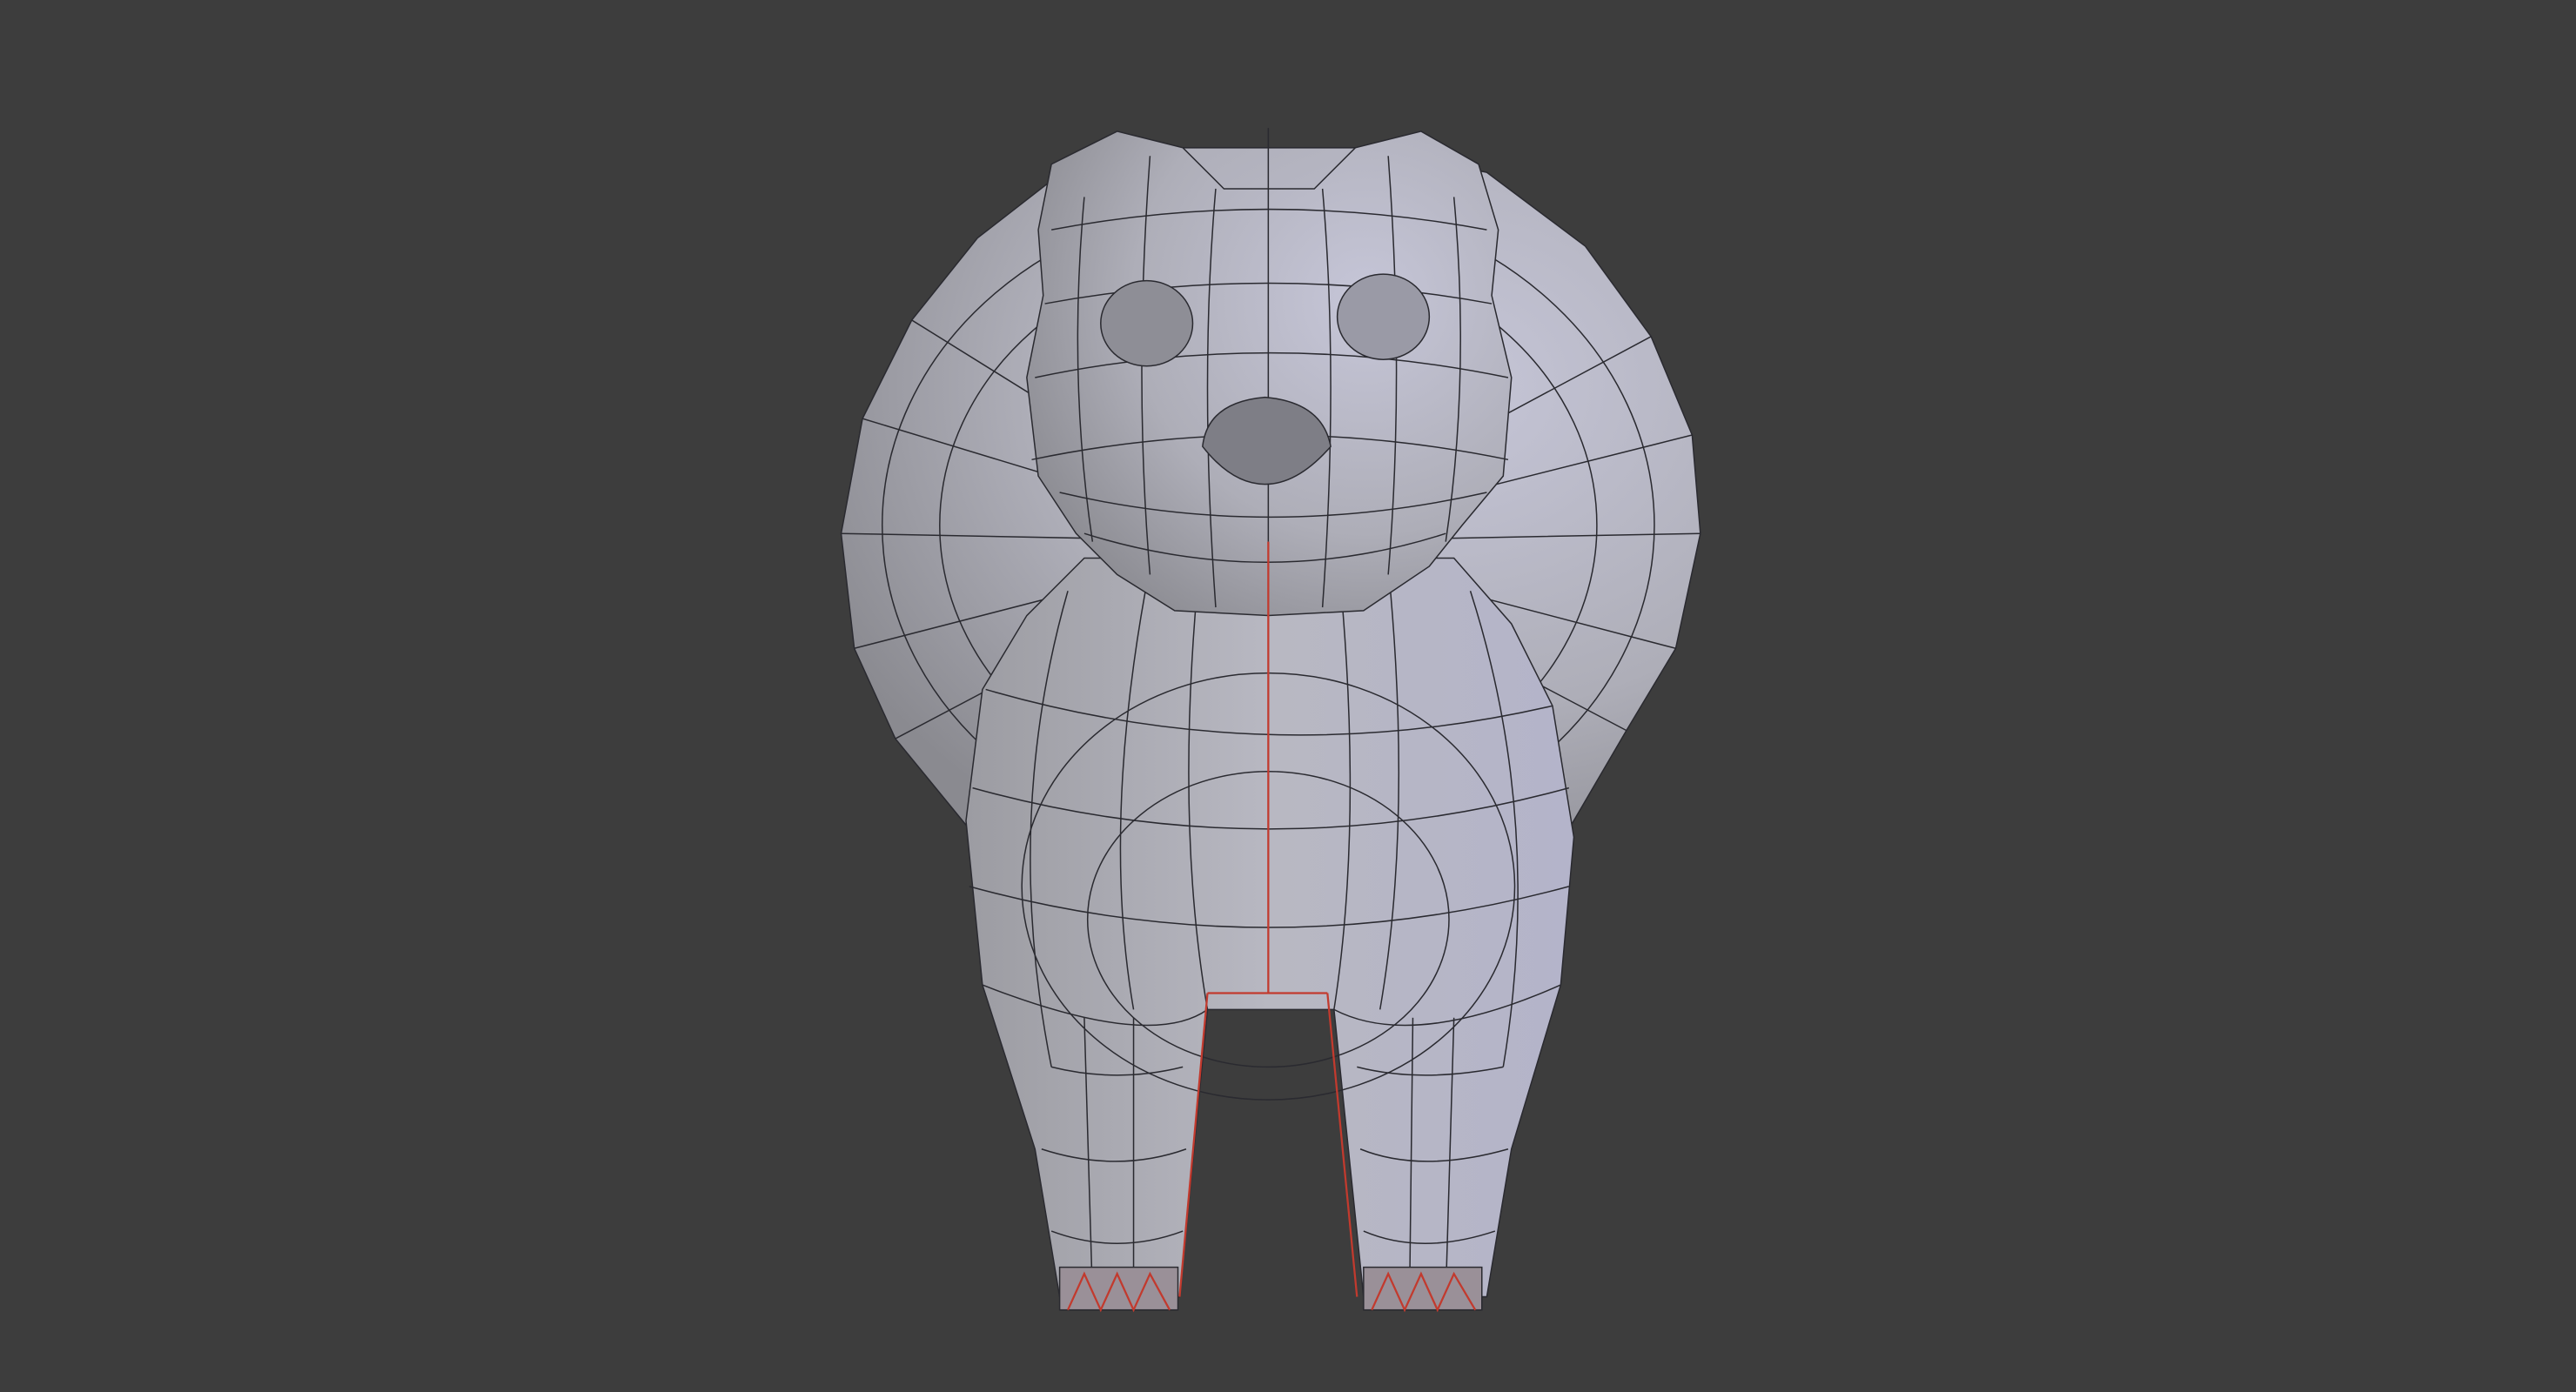 The width and height of the screenshot is (2576, 1392). Describe the element at coordinates (1383, 316) in the screenshot. I see `right-eye` at that location.